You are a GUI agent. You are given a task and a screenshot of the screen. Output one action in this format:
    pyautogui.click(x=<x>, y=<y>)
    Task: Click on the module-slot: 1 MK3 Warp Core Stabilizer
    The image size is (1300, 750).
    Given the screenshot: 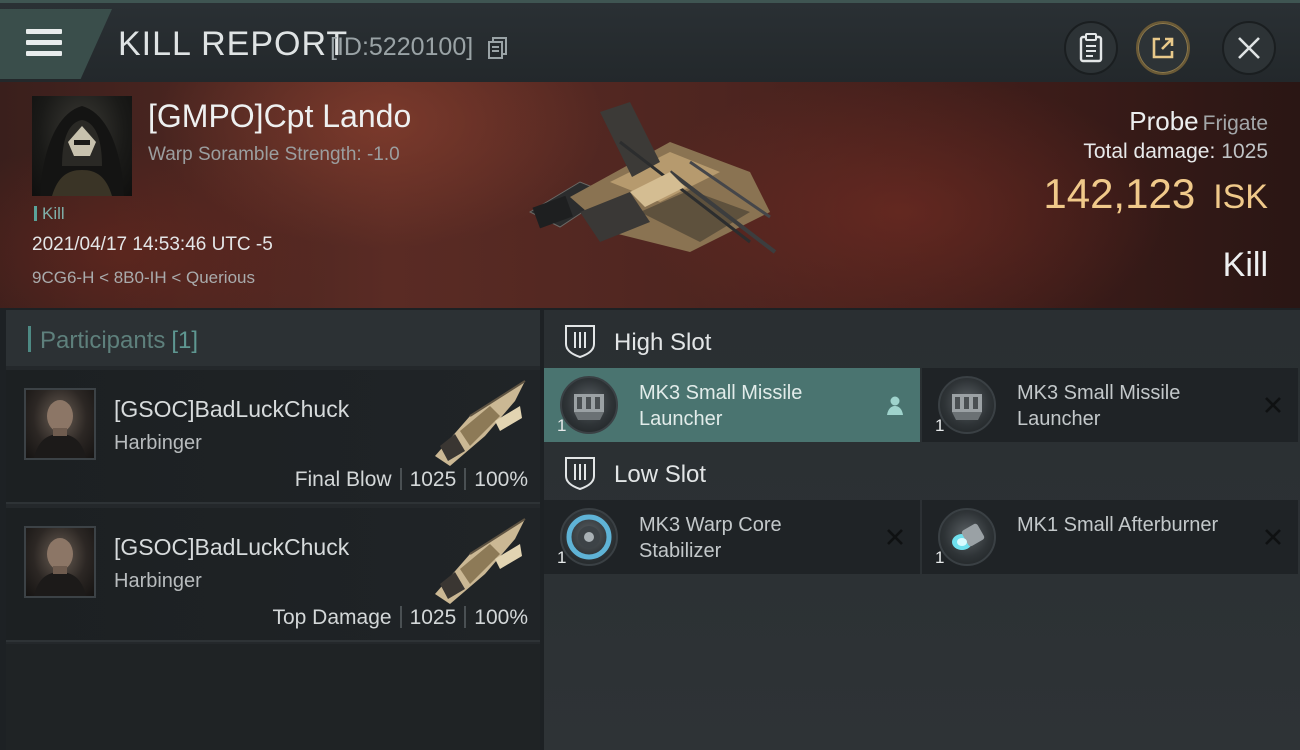 What is the action you would take?
    pyautogui.click(x=732, y=537)
    